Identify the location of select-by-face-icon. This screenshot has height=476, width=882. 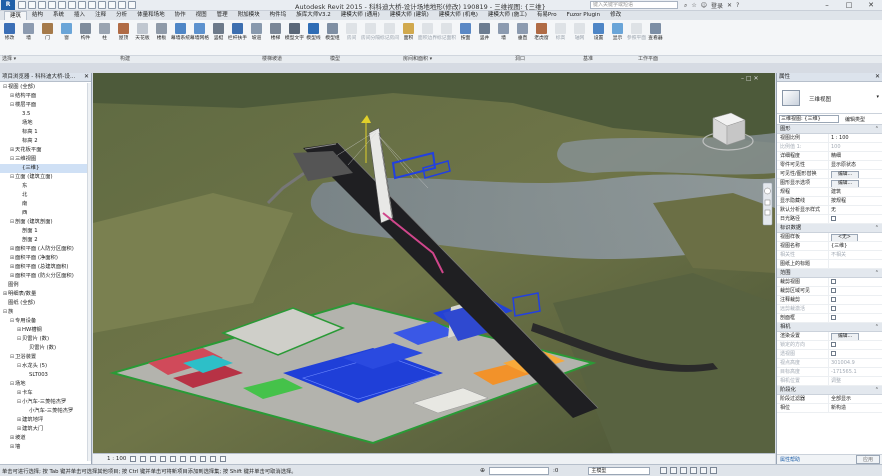
(694, 470).